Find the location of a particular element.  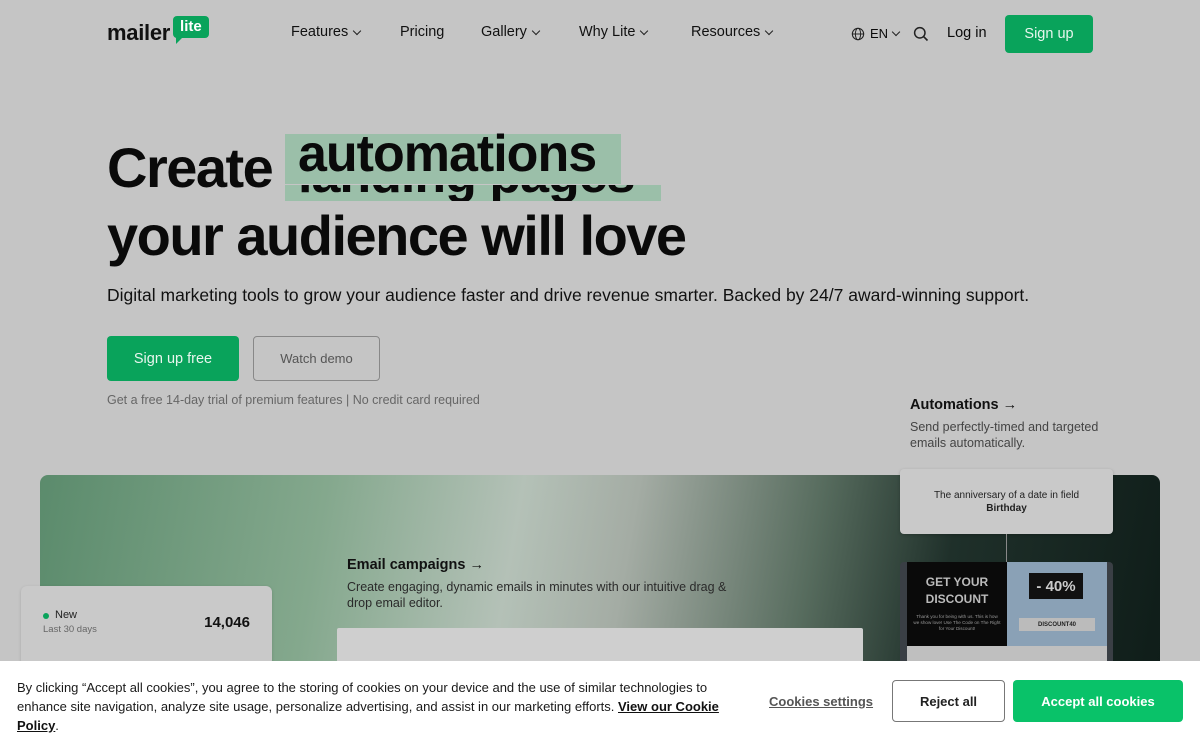

headline-end: your audience will love is located at coordinates (397, 235).